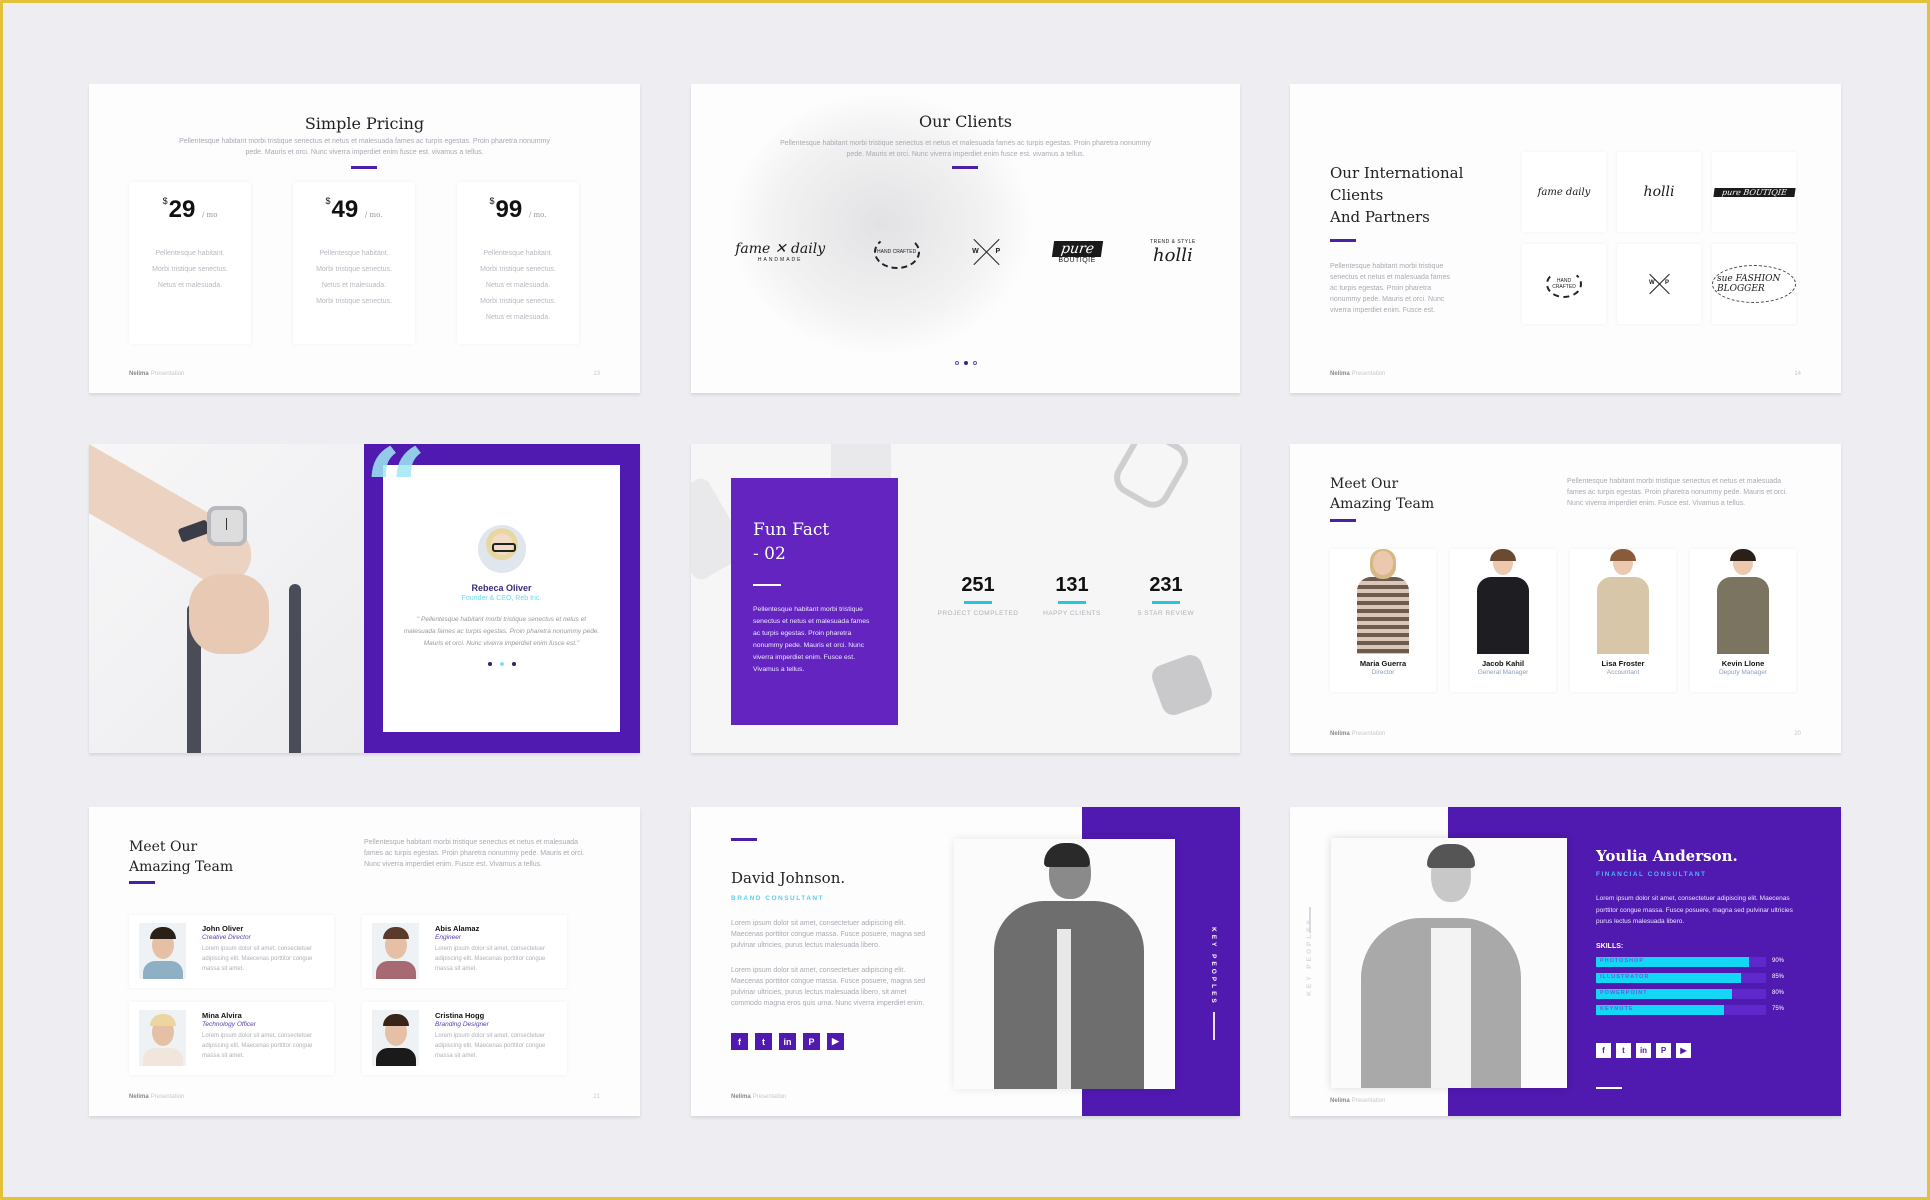 Image resolution: width=1930 pixels, height=1200 pixels. I want to click on price: $49 / mo., so click(354, 209).